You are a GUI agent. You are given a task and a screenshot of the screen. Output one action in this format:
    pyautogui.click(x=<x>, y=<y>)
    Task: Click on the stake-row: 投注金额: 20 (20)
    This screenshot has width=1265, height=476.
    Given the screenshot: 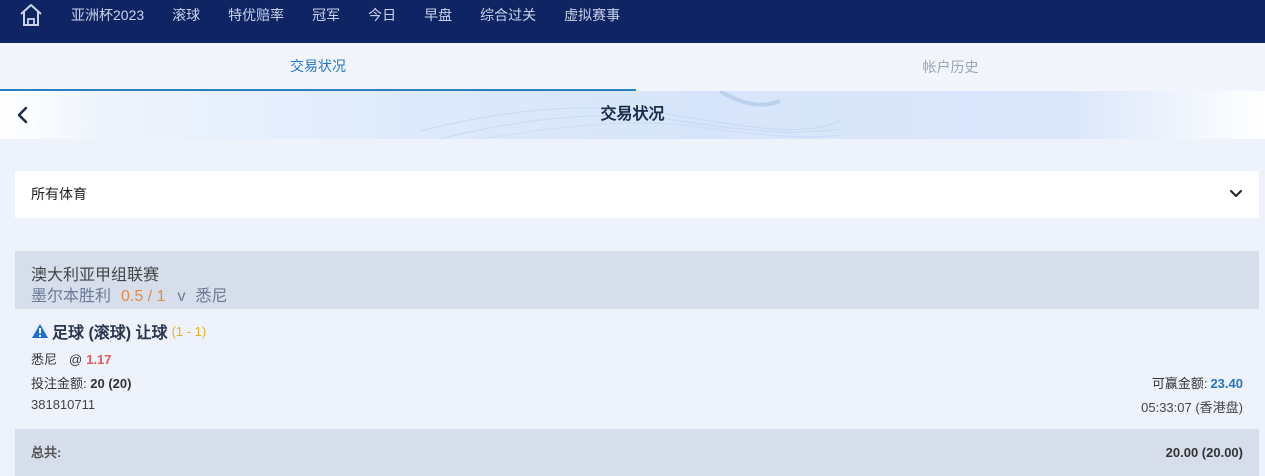 What is the action you would take?
    pyautogui.click(x=81, y=382)
    